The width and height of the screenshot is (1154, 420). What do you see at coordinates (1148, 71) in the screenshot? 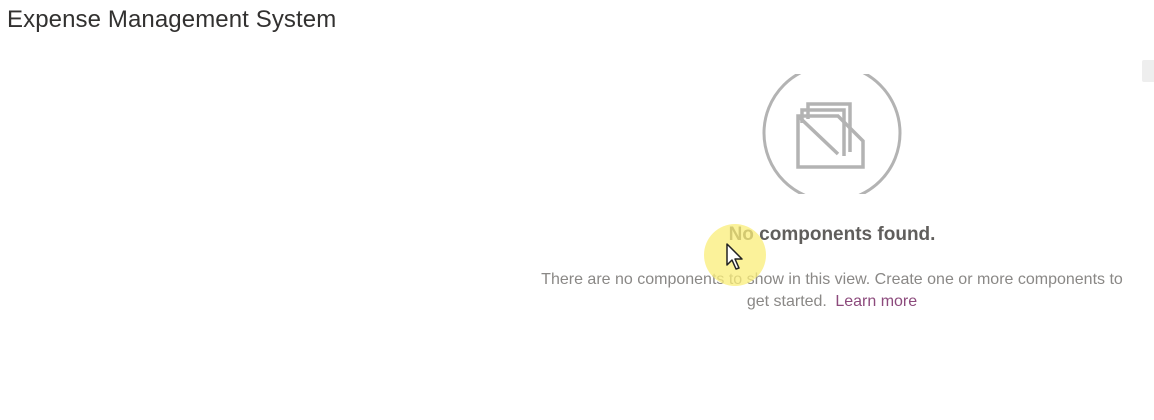
I see `side-panel-handle` at bounding box center [1148, 71].